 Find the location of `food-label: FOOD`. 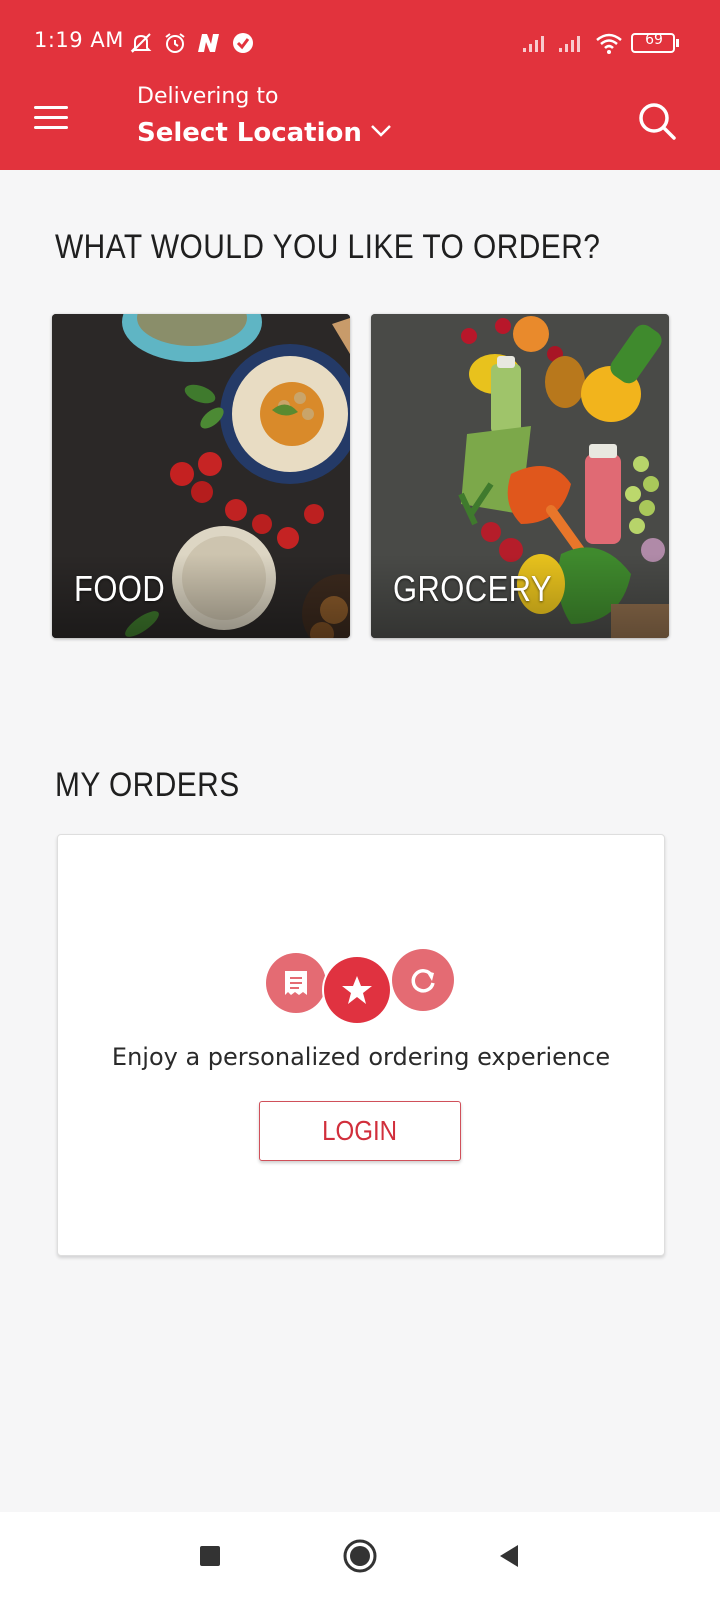

food-label: FOOD is located at coordinates (120, 588).